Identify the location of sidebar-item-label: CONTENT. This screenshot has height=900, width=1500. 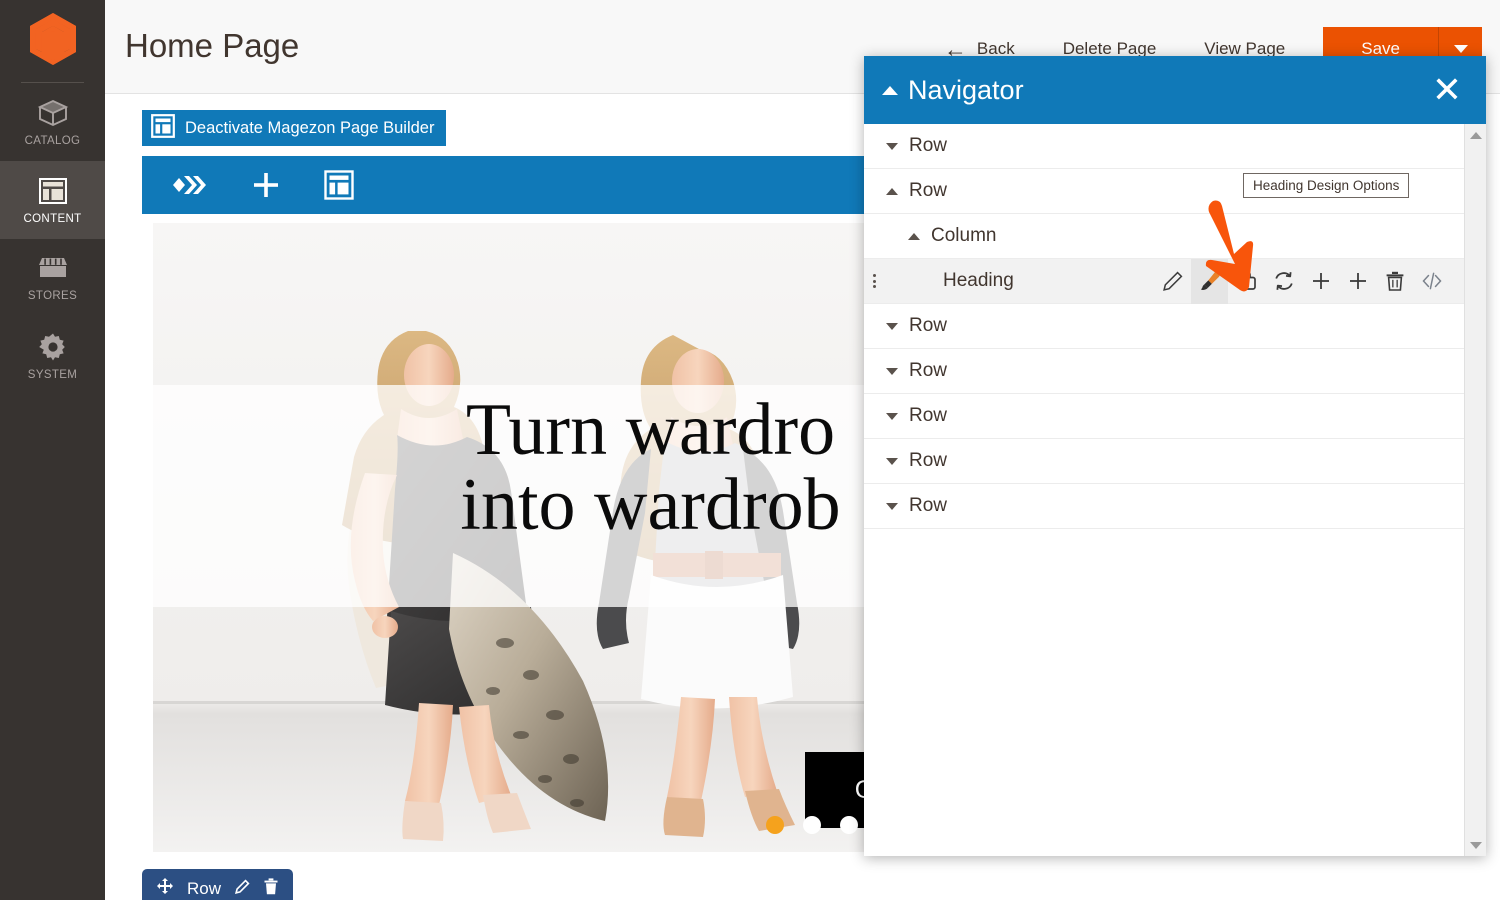
(52, 218).